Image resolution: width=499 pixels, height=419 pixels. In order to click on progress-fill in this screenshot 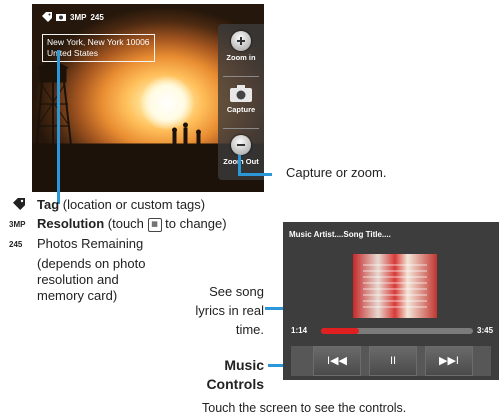, I will do `click(340, 331)`.